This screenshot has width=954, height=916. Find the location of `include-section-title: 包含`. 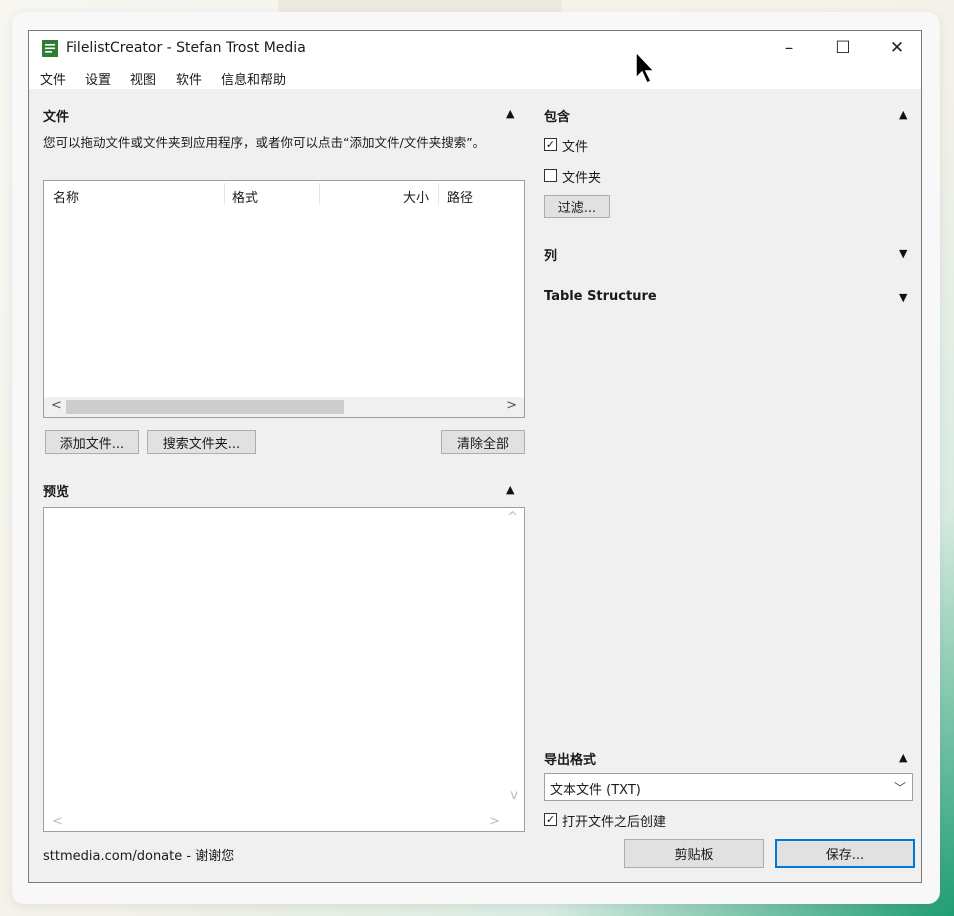

include-section-title: 包含 is located at coordinates (557, 117).